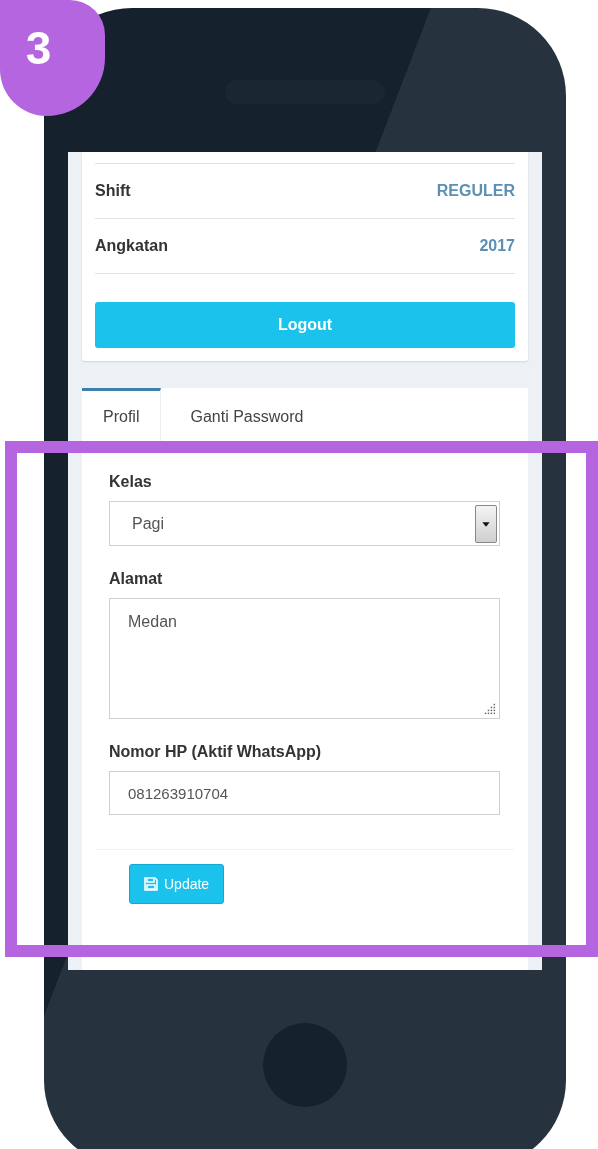  I want to click on info-label: Shift, so click(113, 191).